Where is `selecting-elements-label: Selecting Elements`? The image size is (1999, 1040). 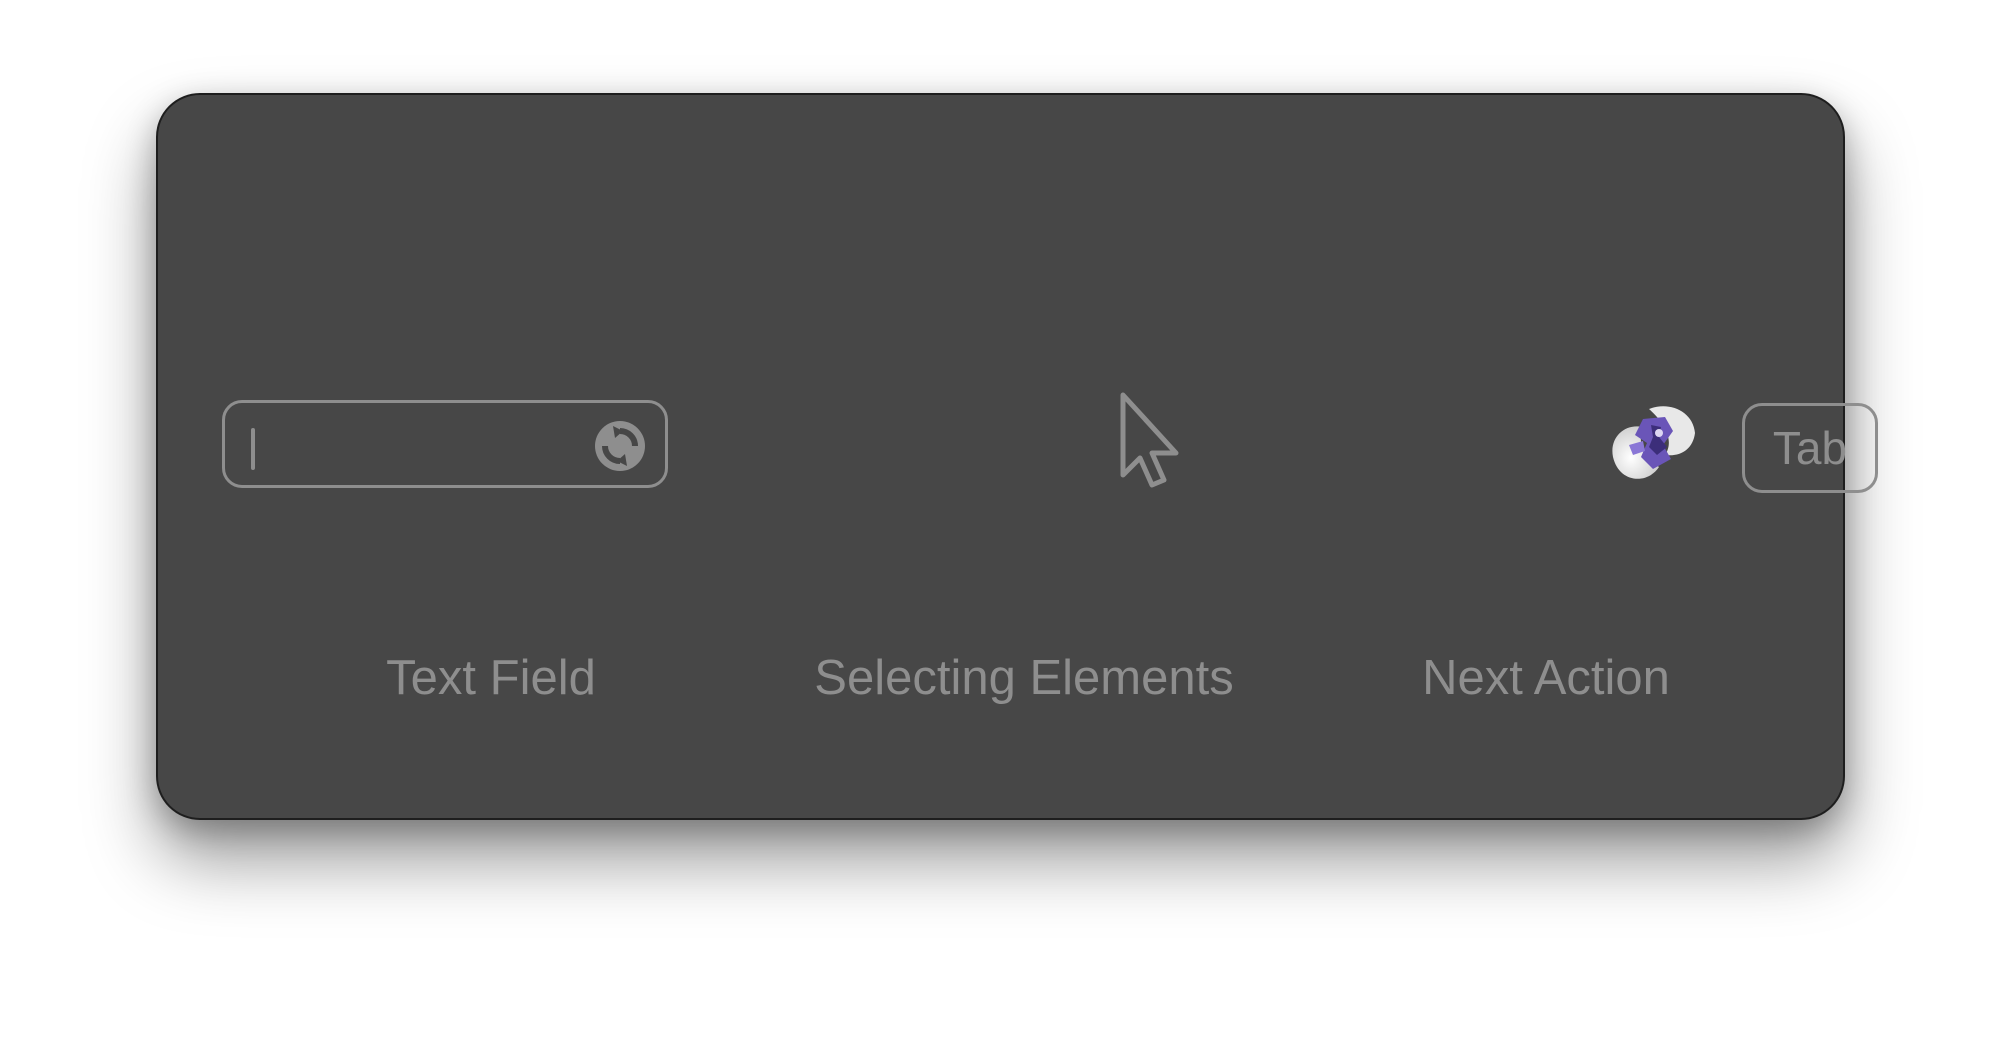
selecting-elements-label: Selecting Elements is located at coordinates (1024, 678).